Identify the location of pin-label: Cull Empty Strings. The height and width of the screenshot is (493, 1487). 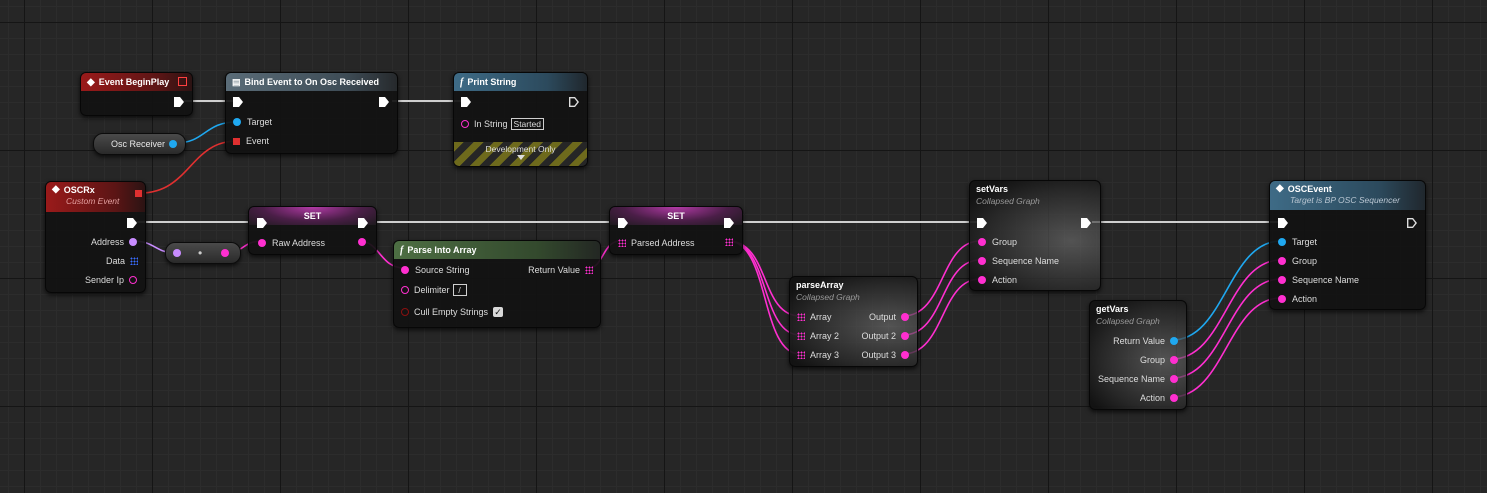
(451, 312).